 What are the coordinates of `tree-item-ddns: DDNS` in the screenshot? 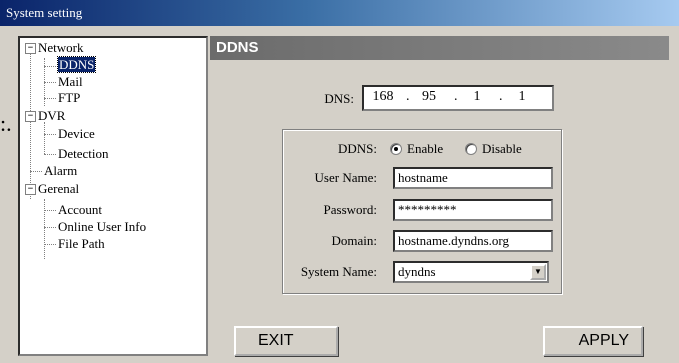 It's located at (76, 64).